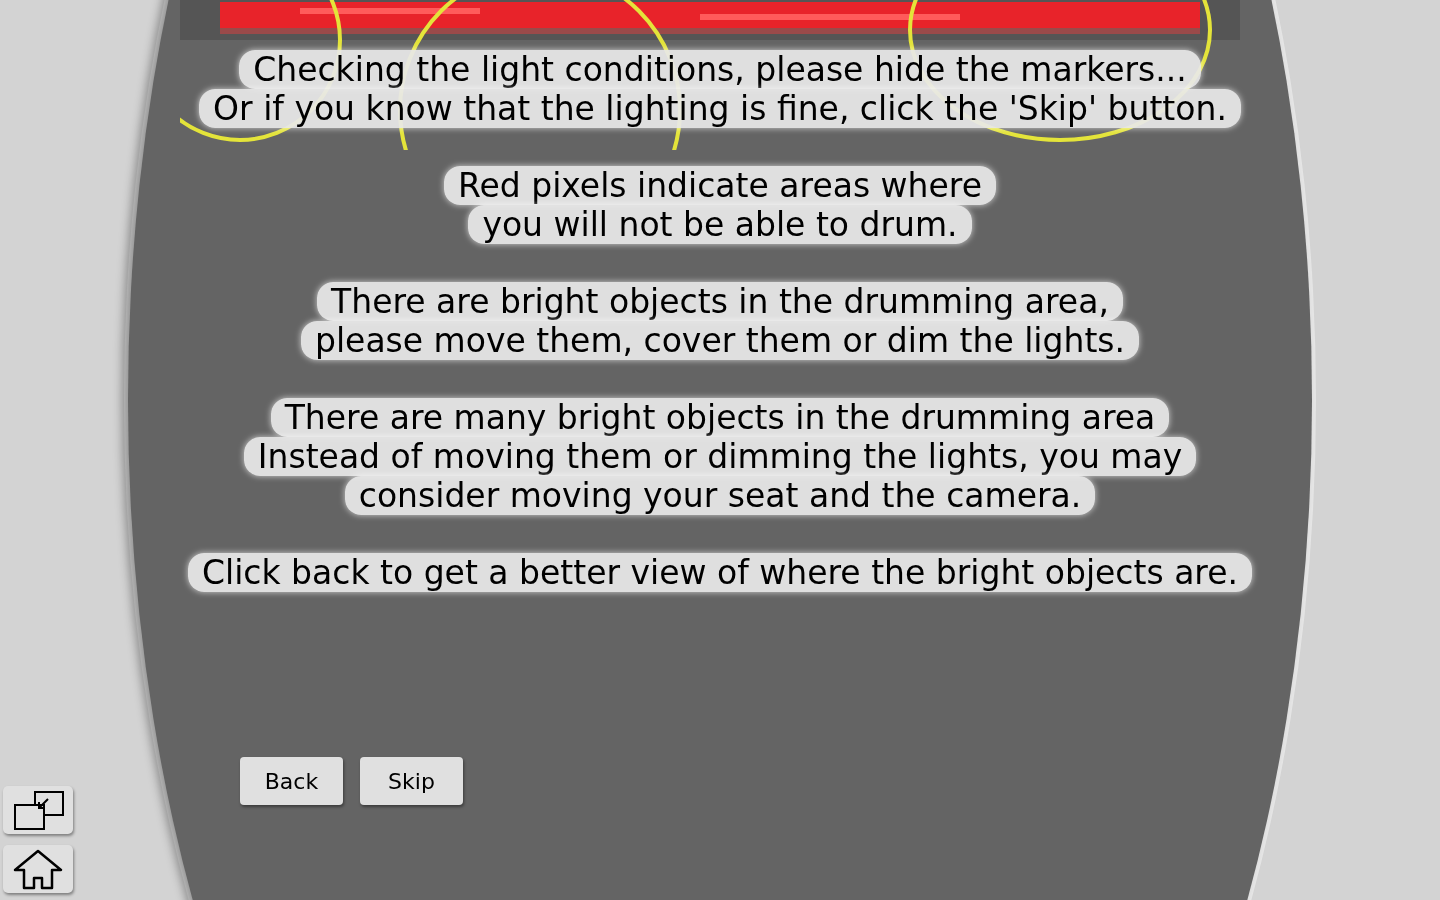 This screenshot has width=1440, height=900. I want to click on message-line: Or if you know that the lighting is fine, click the 'Skip' button., so click(720, 108).